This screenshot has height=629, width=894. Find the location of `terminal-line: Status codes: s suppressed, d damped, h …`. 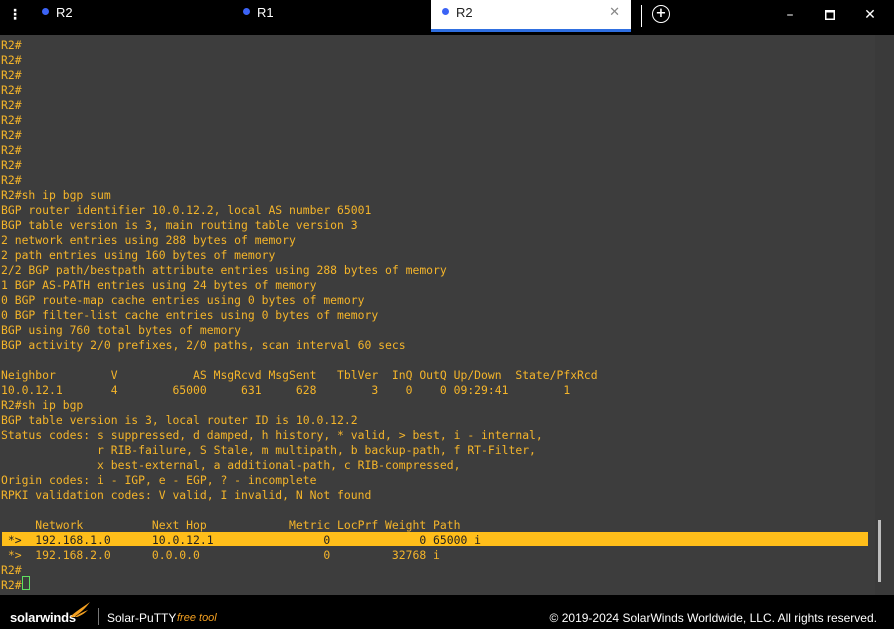

terminal-line: Status codes: s suppressed, d damped, h … is located at coordinates (272, 435).